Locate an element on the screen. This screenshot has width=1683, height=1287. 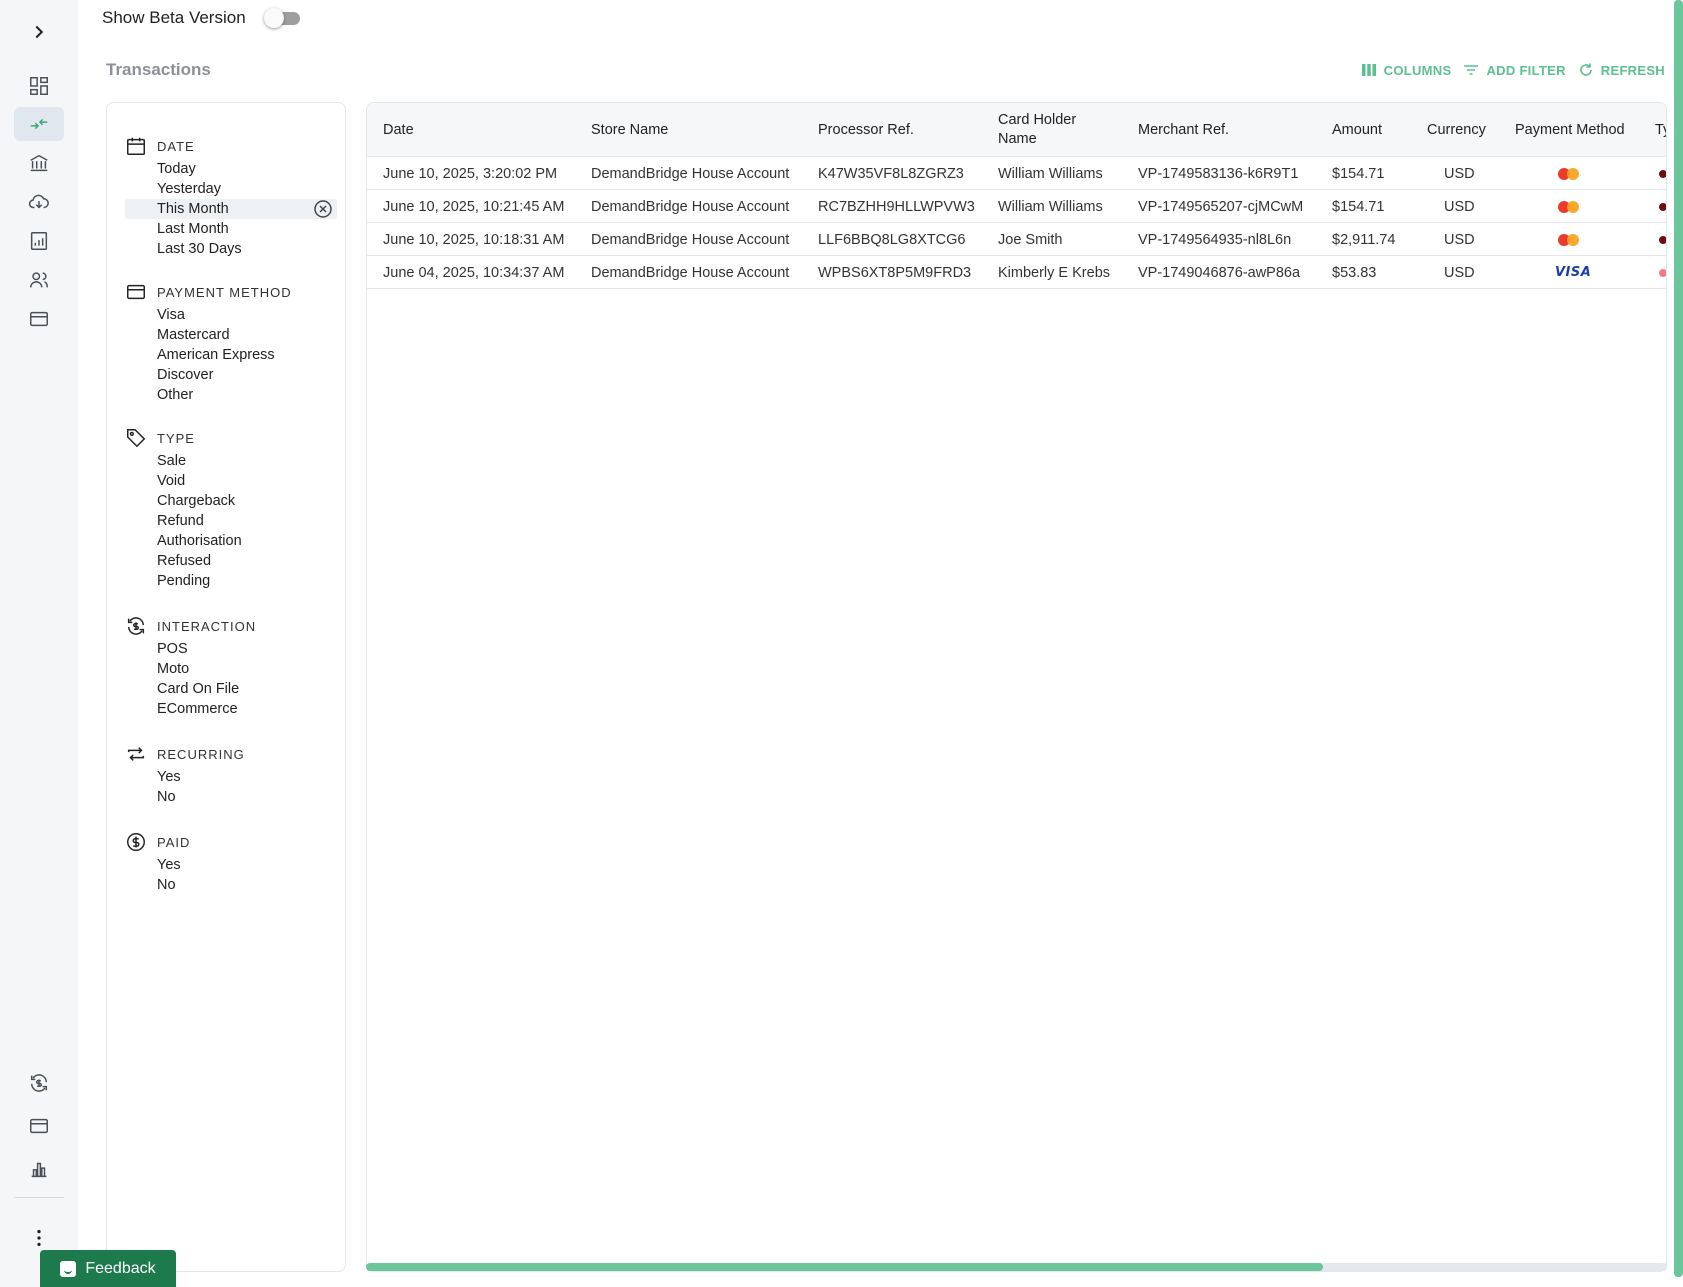
filter-option-recurring-yes: Yes is located at coordinates (231, 777).